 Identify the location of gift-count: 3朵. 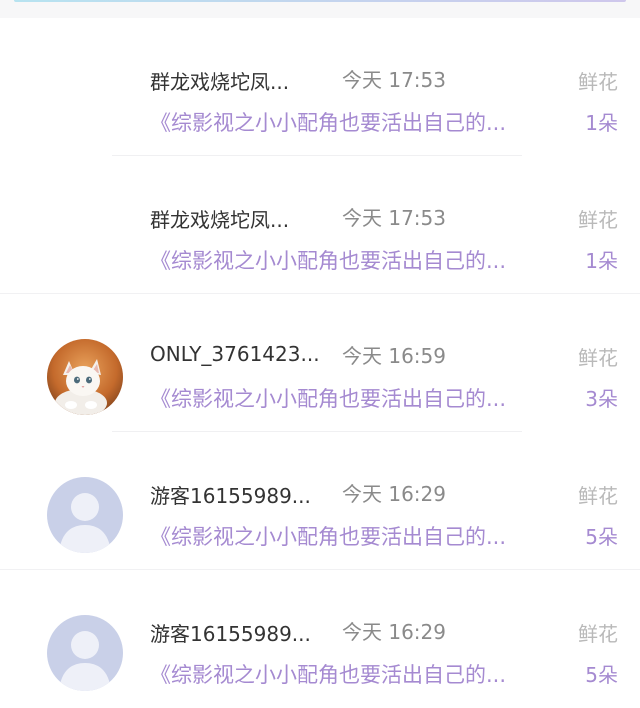
(601, 399).